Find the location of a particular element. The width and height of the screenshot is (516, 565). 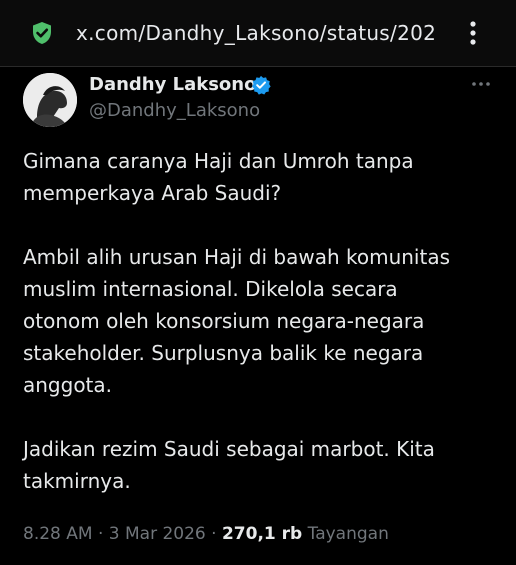

tweet-line: muslim internasional. Dikelola secara is located at coordinates (210, 289).